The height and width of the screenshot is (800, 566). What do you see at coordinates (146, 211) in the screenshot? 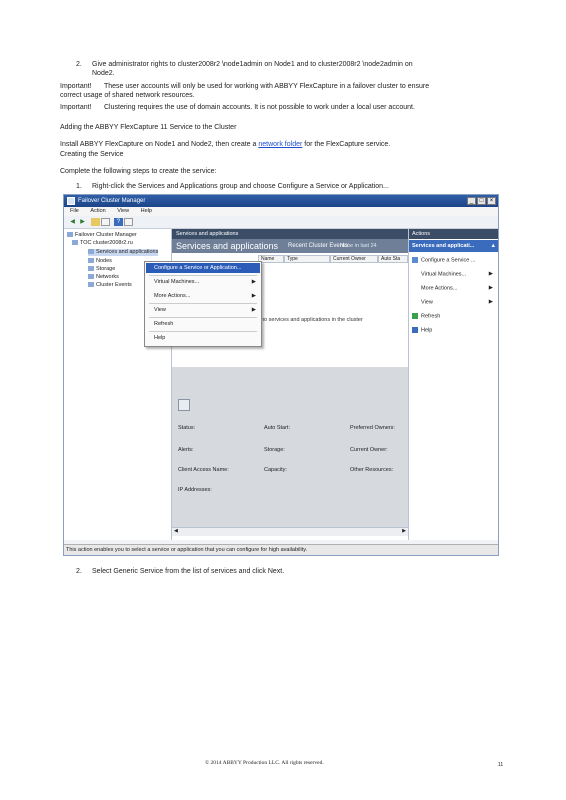
I see `menu-help: Help` at bounding box center [146, 211].